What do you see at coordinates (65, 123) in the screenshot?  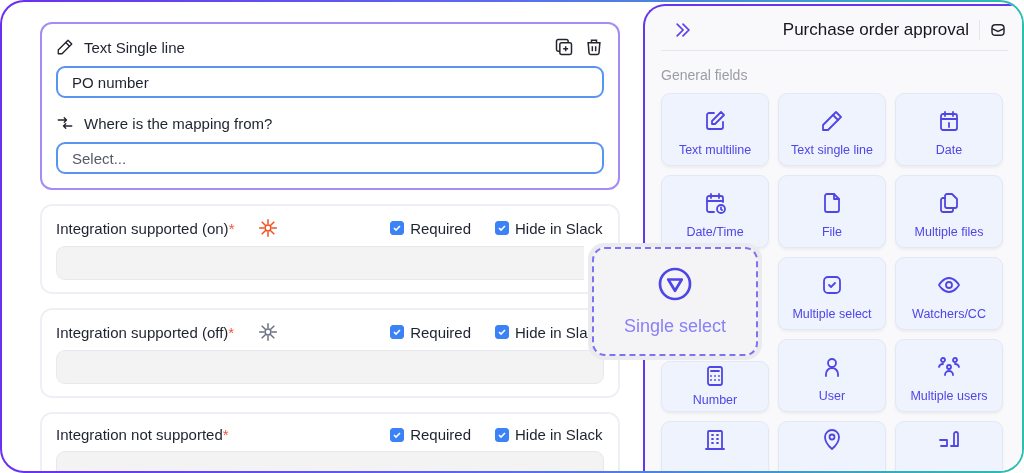 I see `swap-arrows-icon` at bounding box center [65, 123].